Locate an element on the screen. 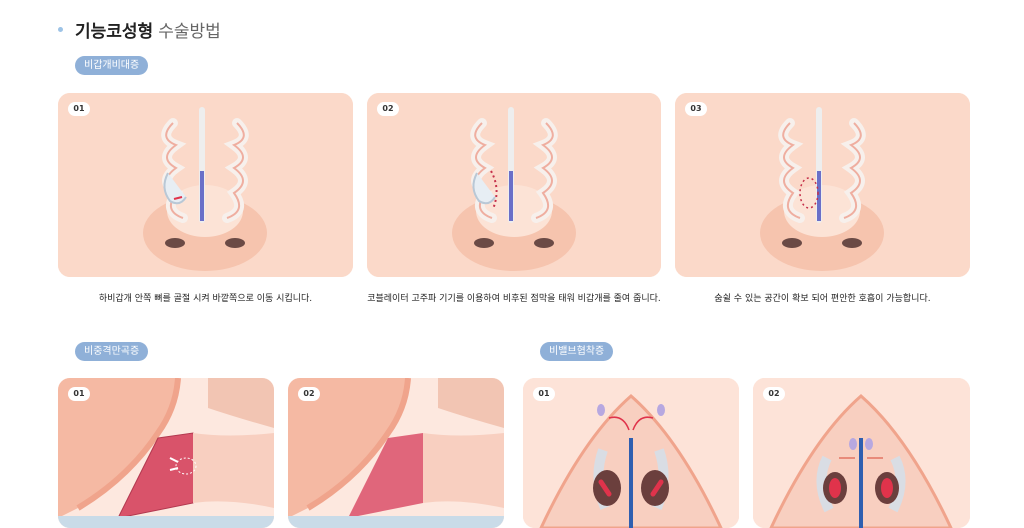 The width and height of the screenshot is (1024, 528). tag-valve: 비밸브협착증 is located at coordinates (577, 351).